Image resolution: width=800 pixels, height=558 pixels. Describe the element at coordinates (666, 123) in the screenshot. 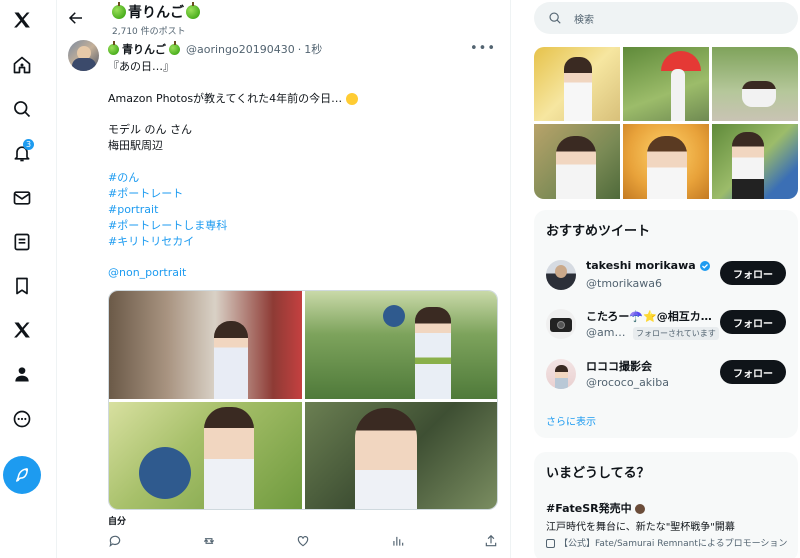

I see `profile-media-grid` at that location.